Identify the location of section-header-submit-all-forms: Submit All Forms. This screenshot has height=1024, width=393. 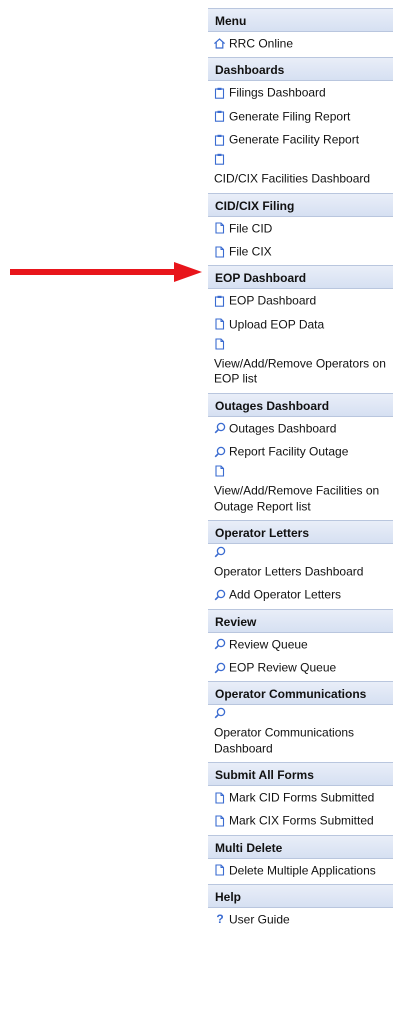
(300, 773).